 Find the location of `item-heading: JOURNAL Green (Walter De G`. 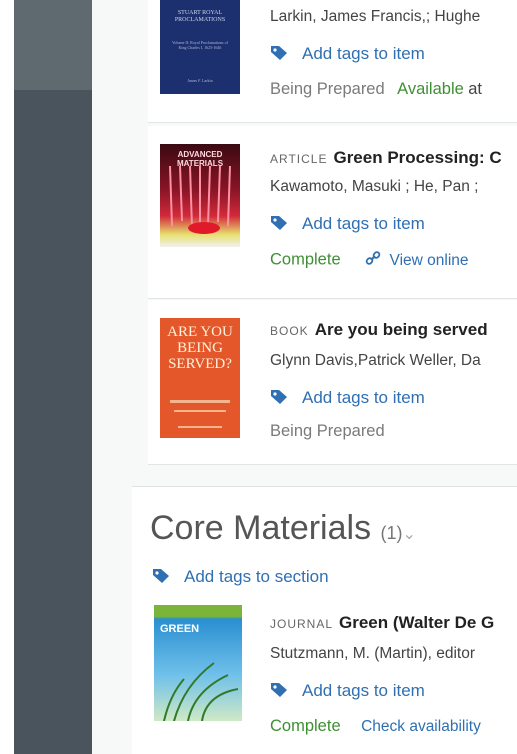

item-heading: JOURNAL Green (Walter De G is located at coordinates (382, 623).